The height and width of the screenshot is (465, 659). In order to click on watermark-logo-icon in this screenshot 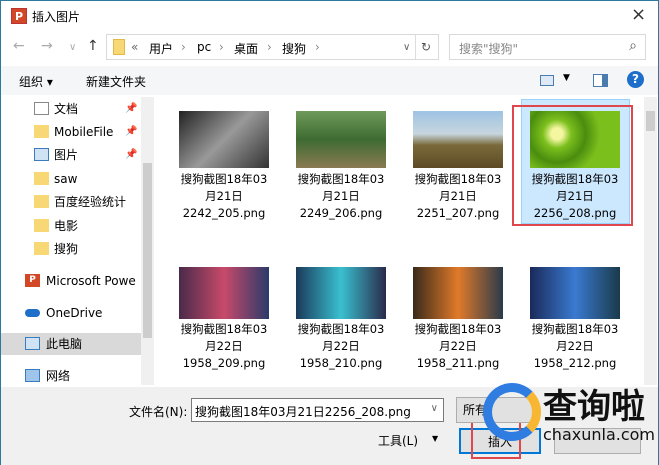, I will do `click(512, 412)`.